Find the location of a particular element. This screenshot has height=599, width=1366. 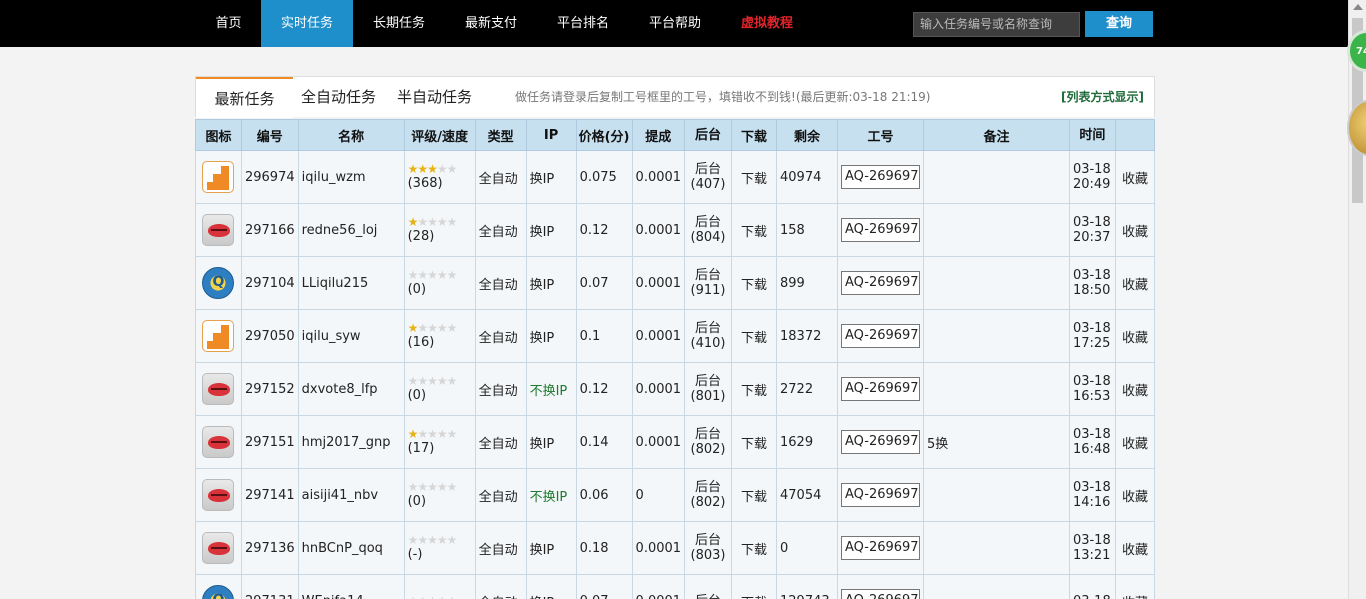

task-clock: 16:48 is located at coordinates (1091, 449).